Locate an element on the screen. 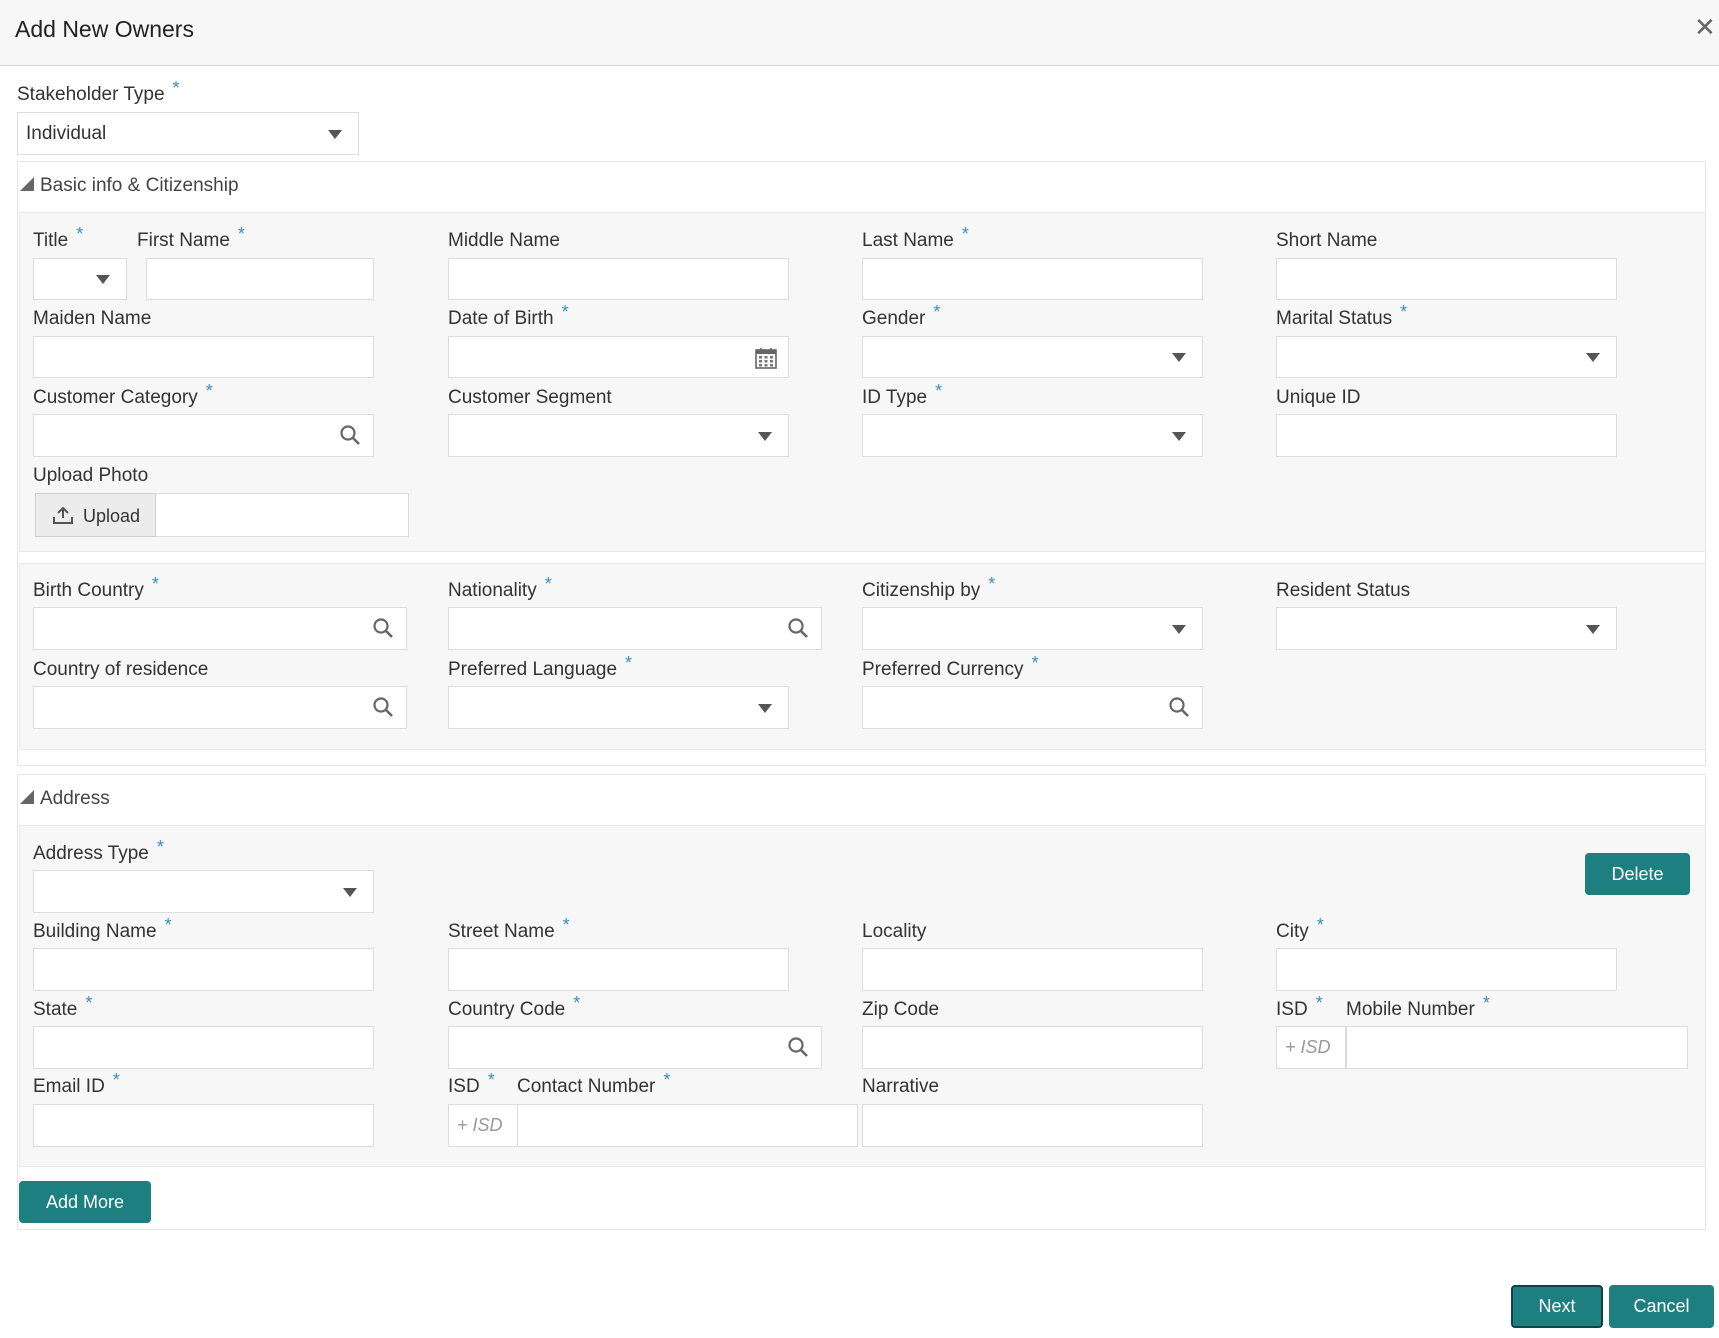 This screenshot has height=1338, width=1719. unique-id-input is located at coordinates (1446, 435).